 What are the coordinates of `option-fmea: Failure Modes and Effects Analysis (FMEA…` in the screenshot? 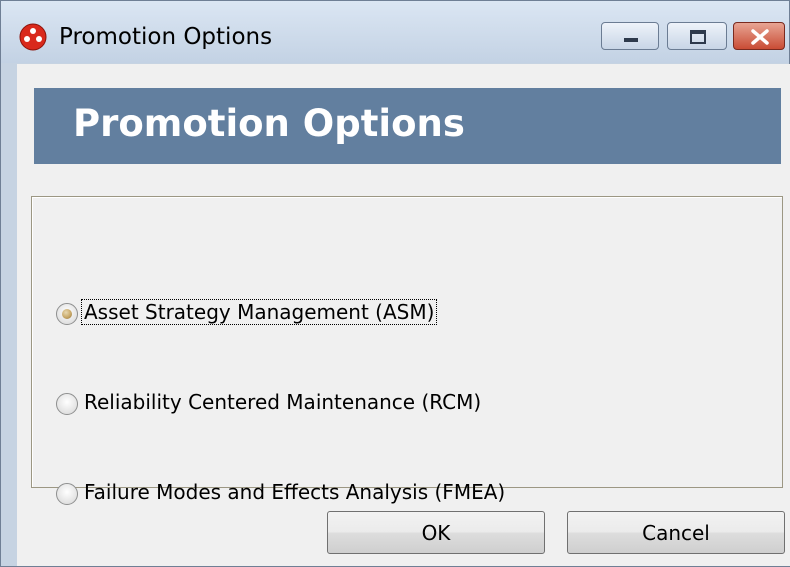 It's located at (392, 493).